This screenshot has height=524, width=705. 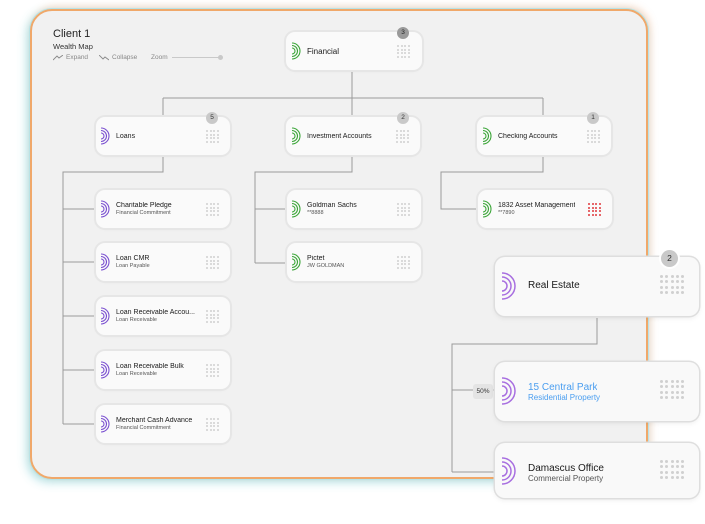 I want to click on node-label: 1832 Asset Management, so click(x=537, y=205).